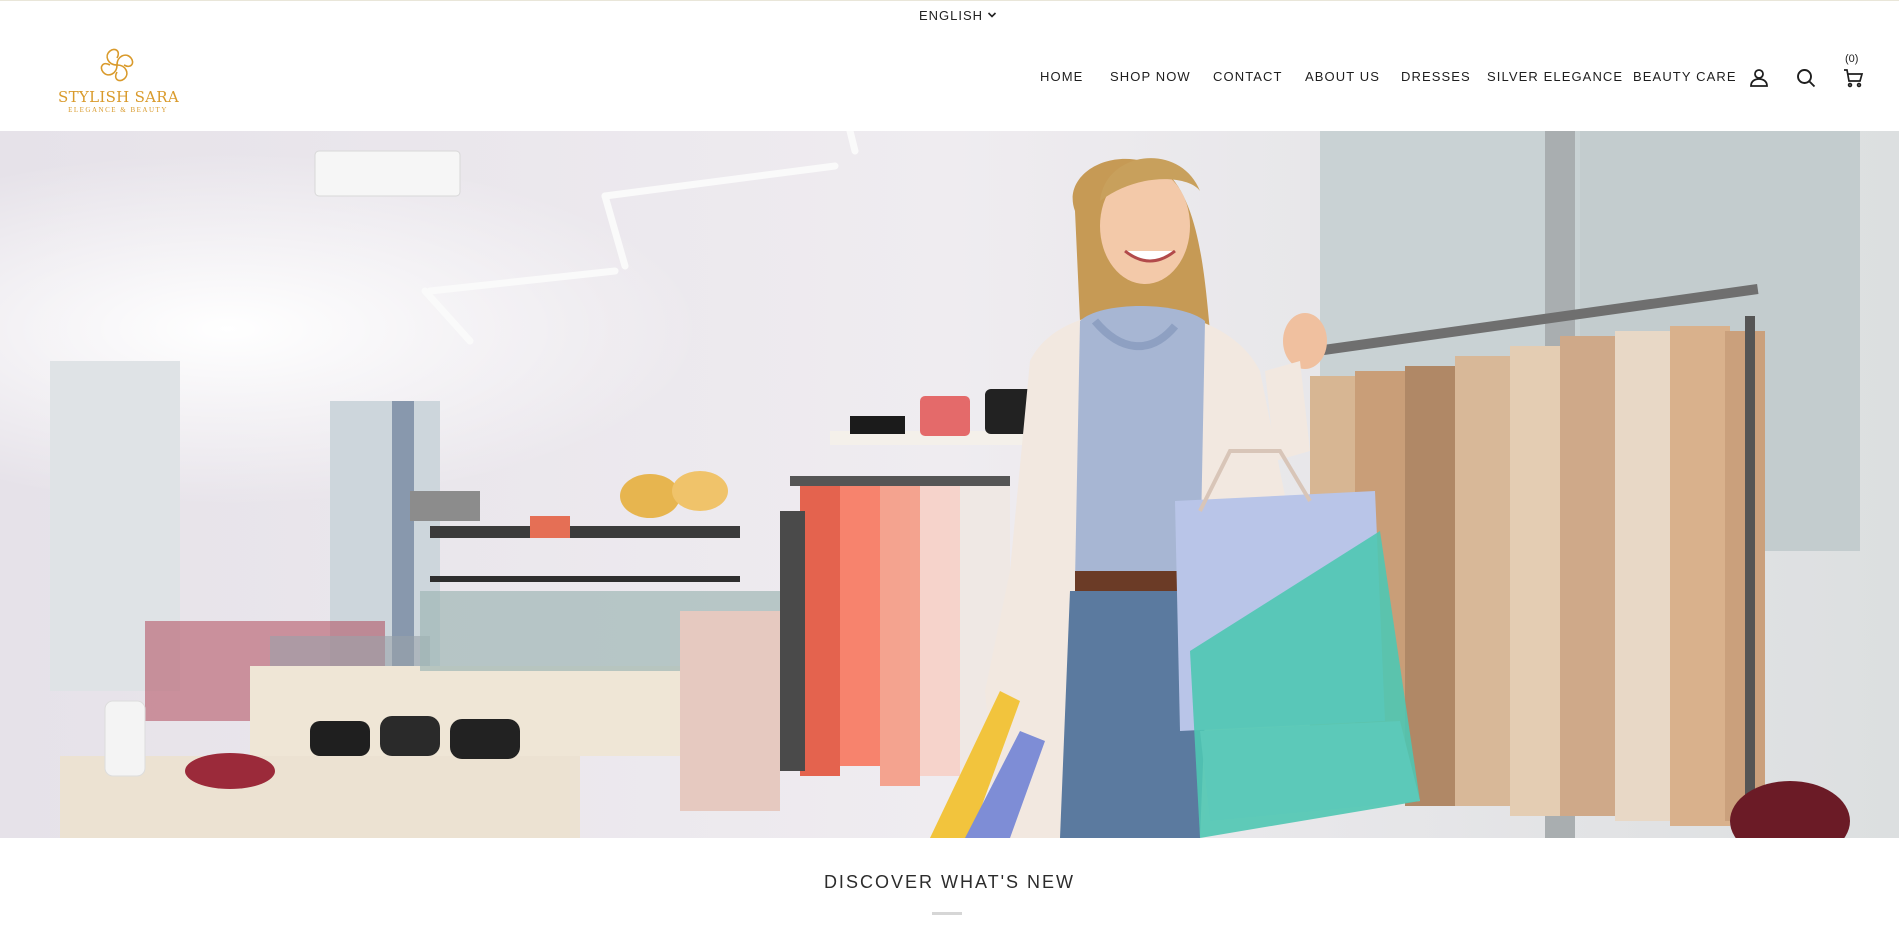 Image resolution: width=1899 pixels, height=942 pixels. I want to click on brand-name: STYLISH SARA, so click(119, 97).